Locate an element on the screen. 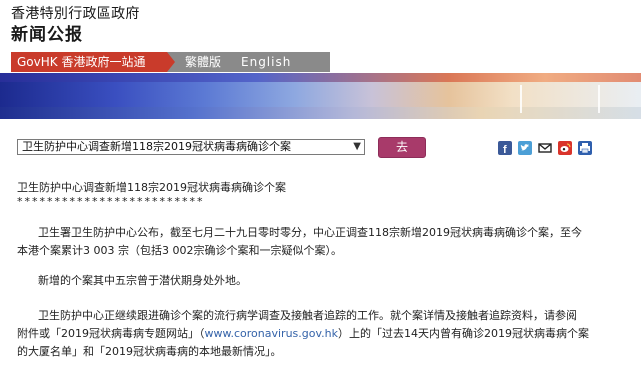 The image size is (641, 370). top-navbar: GovHK 香港政府一站通 繁體版 English is located at coordinates (170, 62).